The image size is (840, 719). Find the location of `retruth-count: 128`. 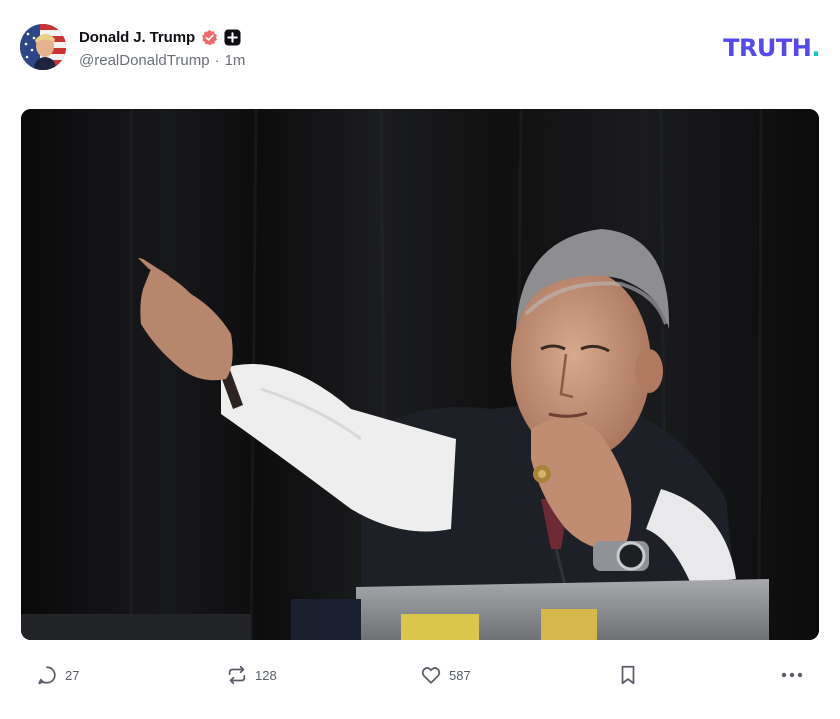

retruth-count: 128 is located at coordinates (266, 675).